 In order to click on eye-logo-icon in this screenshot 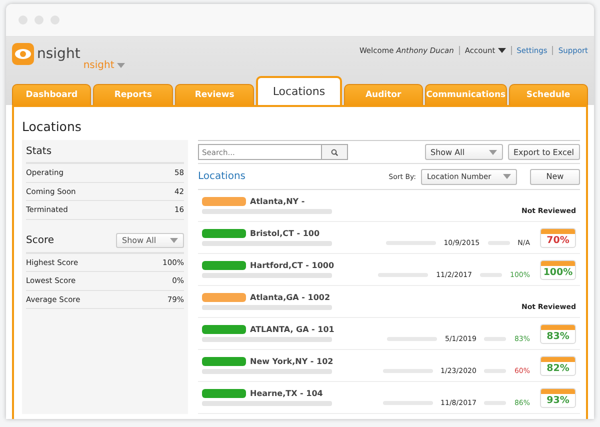, I will do `click(23, 54)`.